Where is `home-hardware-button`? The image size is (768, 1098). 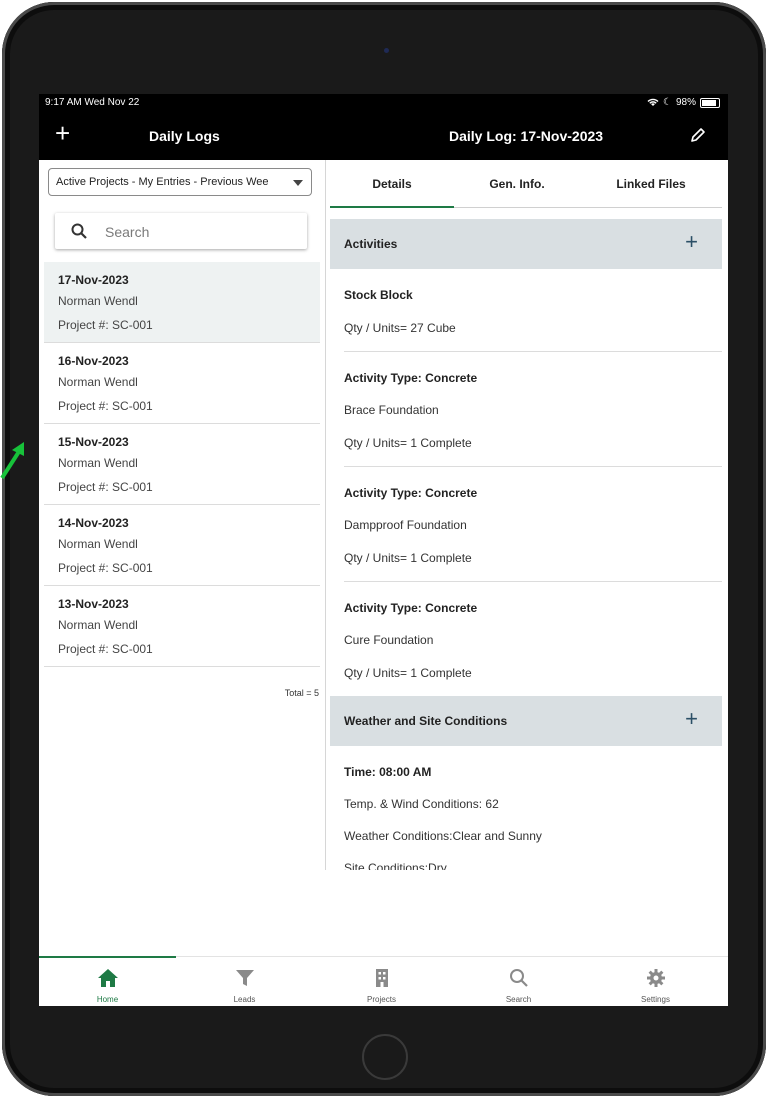 home-hardware-button is located at coordinates (385, 1057).